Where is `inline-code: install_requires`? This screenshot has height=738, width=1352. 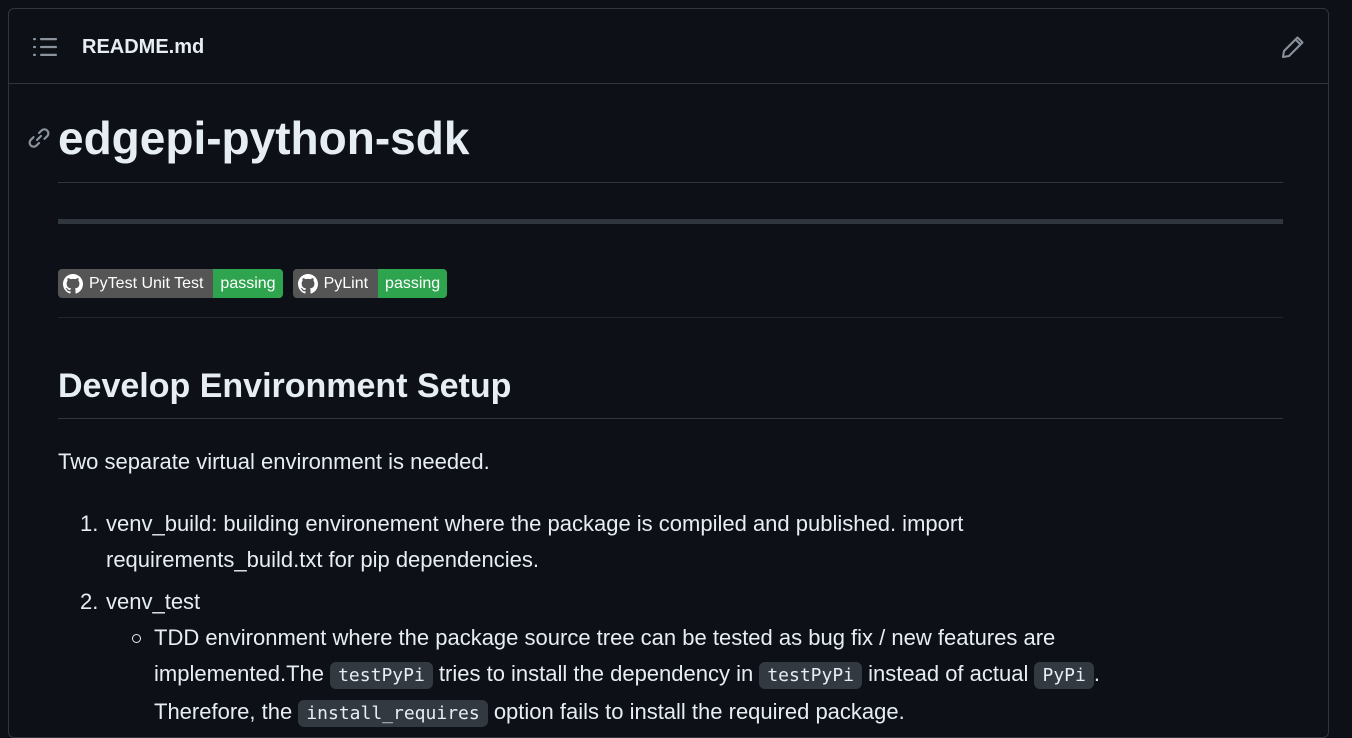 inline-code: install_requires is located at coordinates (393, 713).